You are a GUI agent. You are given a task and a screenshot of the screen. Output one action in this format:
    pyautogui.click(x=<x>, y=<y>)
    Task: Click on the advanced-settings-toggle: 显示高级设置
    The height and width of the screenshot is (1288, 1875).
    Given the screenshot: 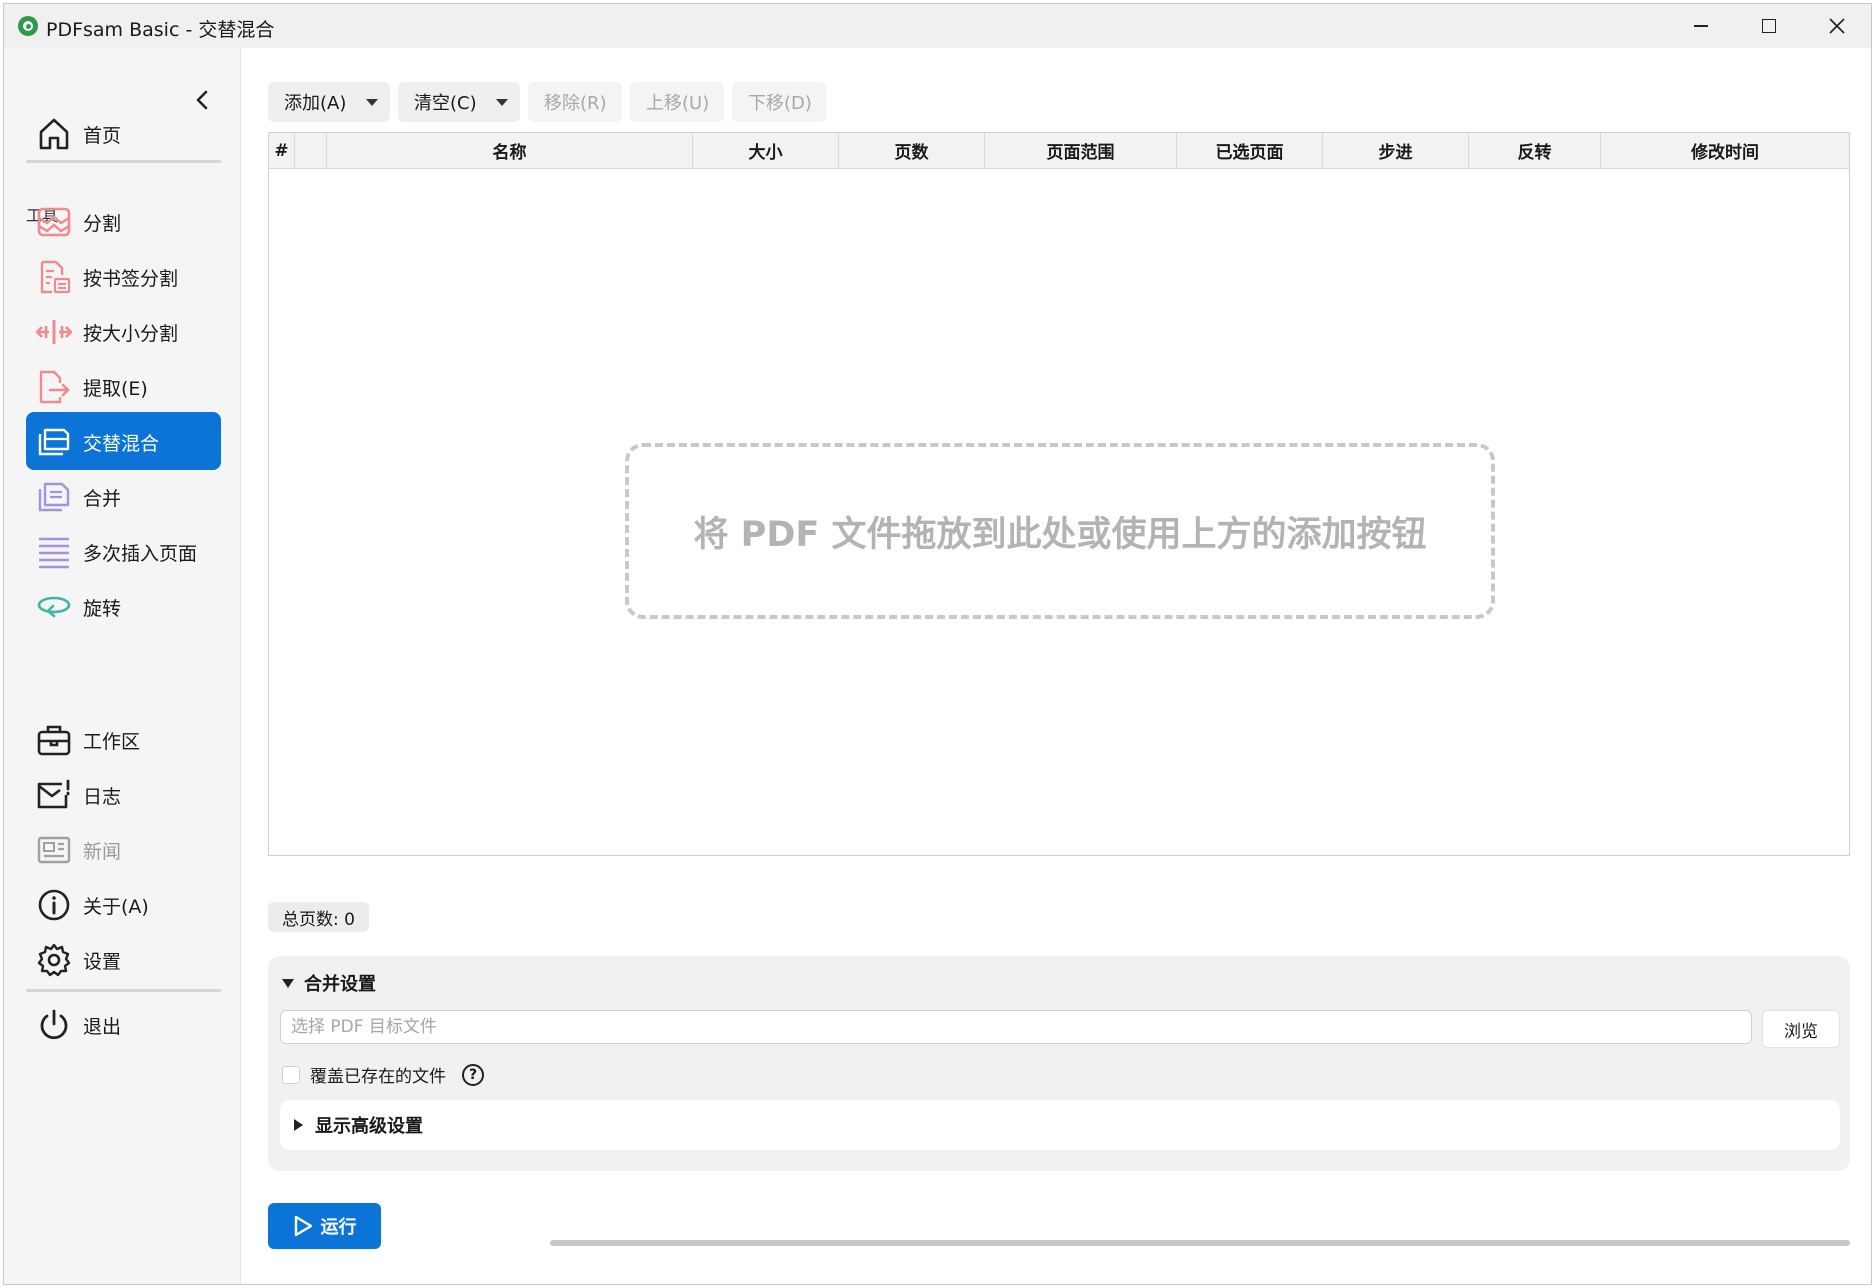 What is the action you would take?
    pyautogui.click(x=1060, y=1125)
    